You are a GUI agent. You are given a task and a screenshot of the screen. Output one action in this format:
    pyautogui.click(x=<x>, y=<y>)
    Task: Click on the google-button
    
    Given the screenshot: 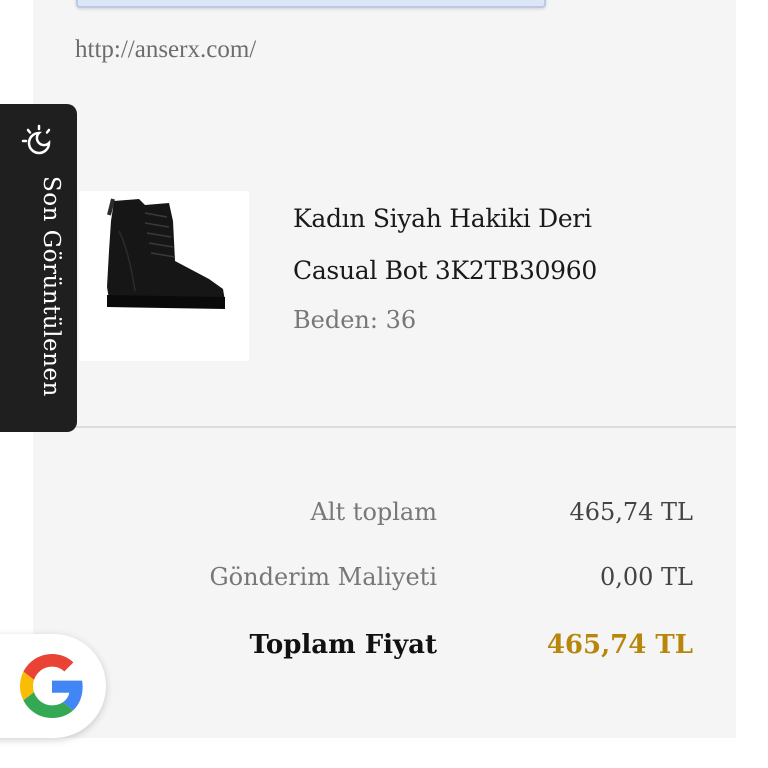 What is the action you would take?
    pyautogui.click(x=53, y=686)
    